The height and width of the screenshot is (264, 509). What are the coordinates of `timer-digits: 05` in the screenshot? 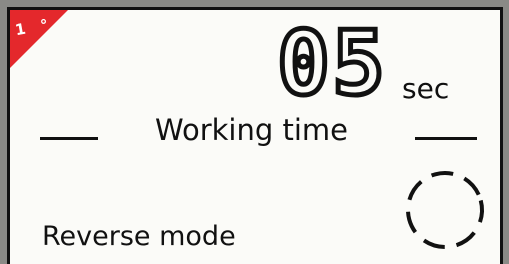 It's located at (331, 62).